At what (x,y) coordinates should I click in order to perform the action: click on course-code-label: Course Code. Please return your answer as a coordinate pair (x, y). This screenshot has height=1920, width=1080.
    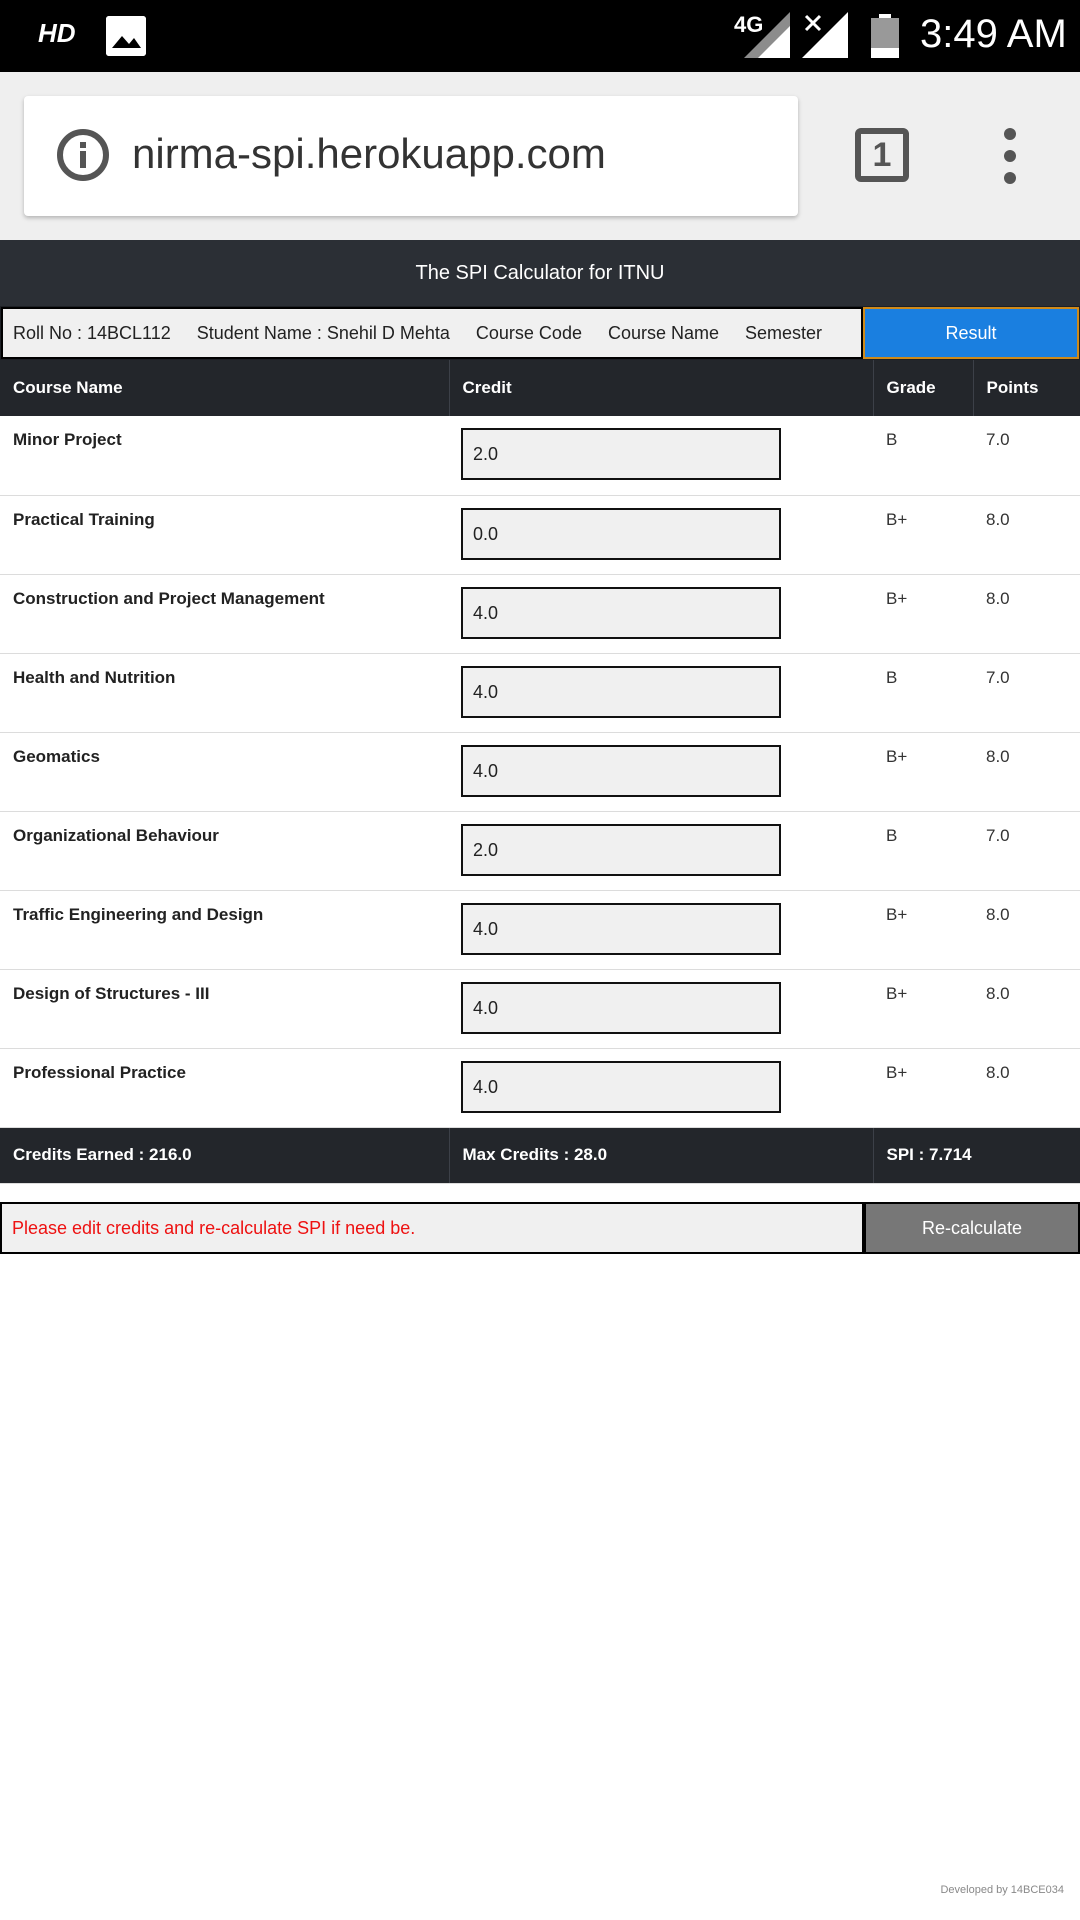
    Looking at the image, I should click on (528, 332).